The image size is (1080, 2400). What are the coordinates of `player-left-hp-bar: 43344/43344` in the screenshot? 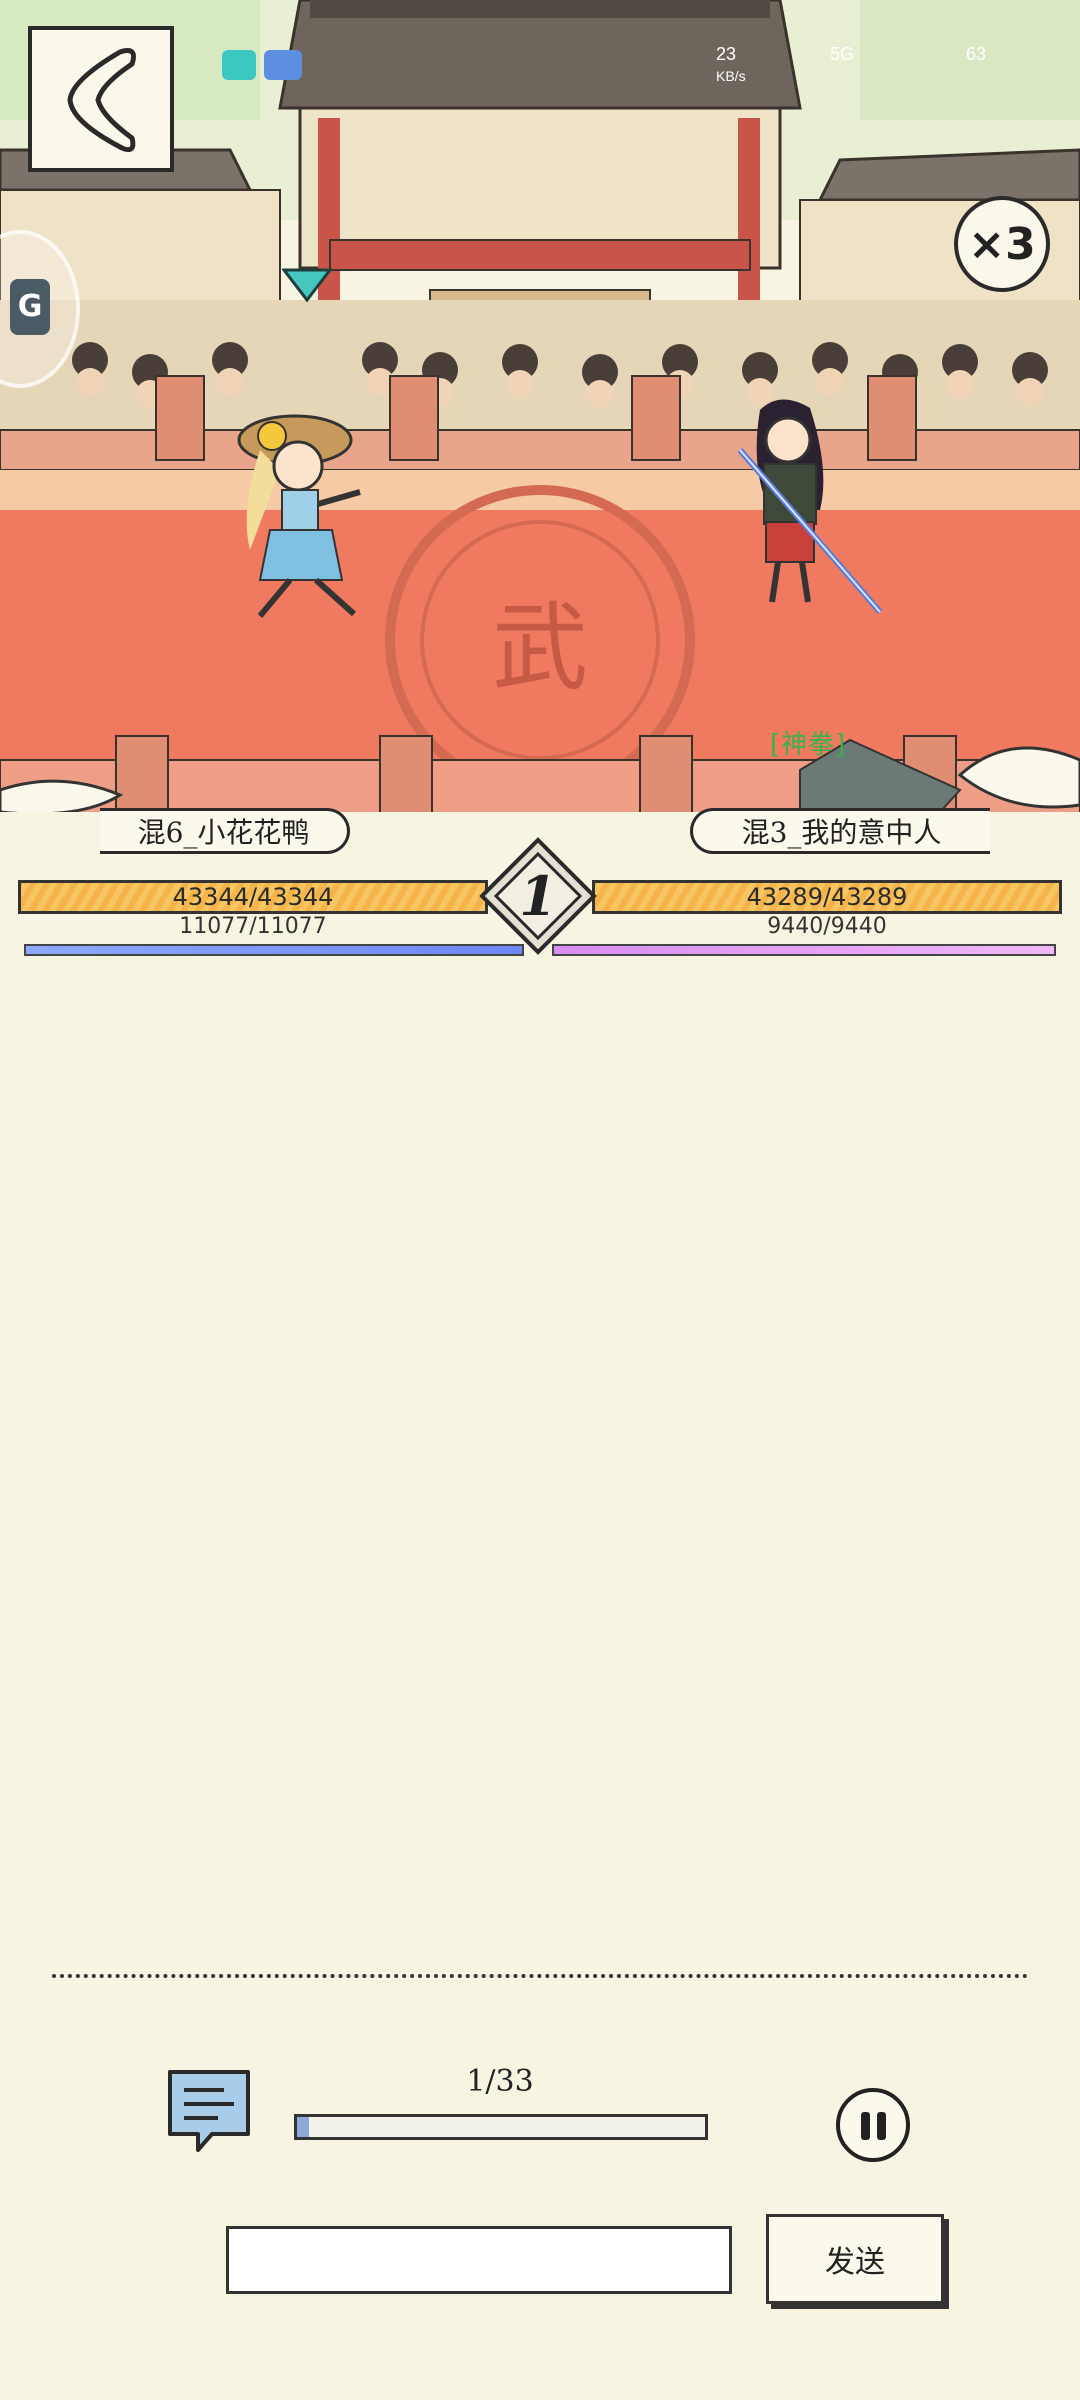 It's located at (253, 897).